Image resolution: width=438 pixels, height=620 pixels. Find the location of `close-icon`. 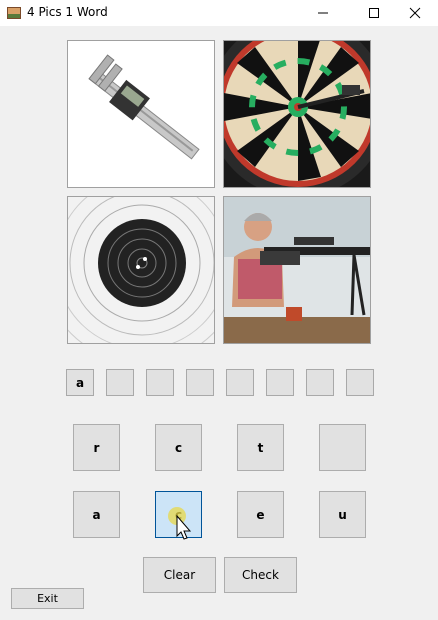

close-icon is located at coordinates (415, 13).